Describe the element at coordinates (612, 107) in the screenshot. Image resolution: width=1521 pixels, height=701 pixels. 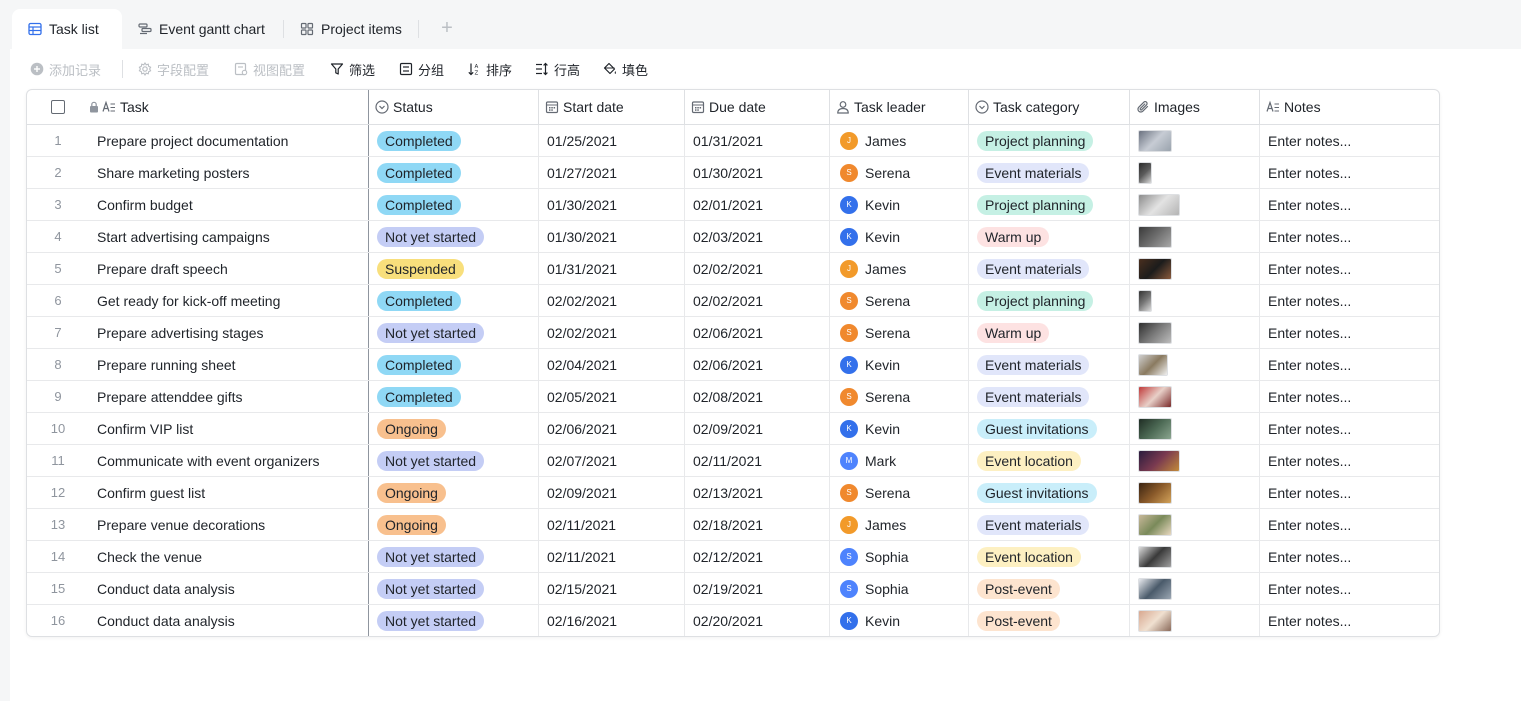
I see `header-start-date: Start date` at that location.